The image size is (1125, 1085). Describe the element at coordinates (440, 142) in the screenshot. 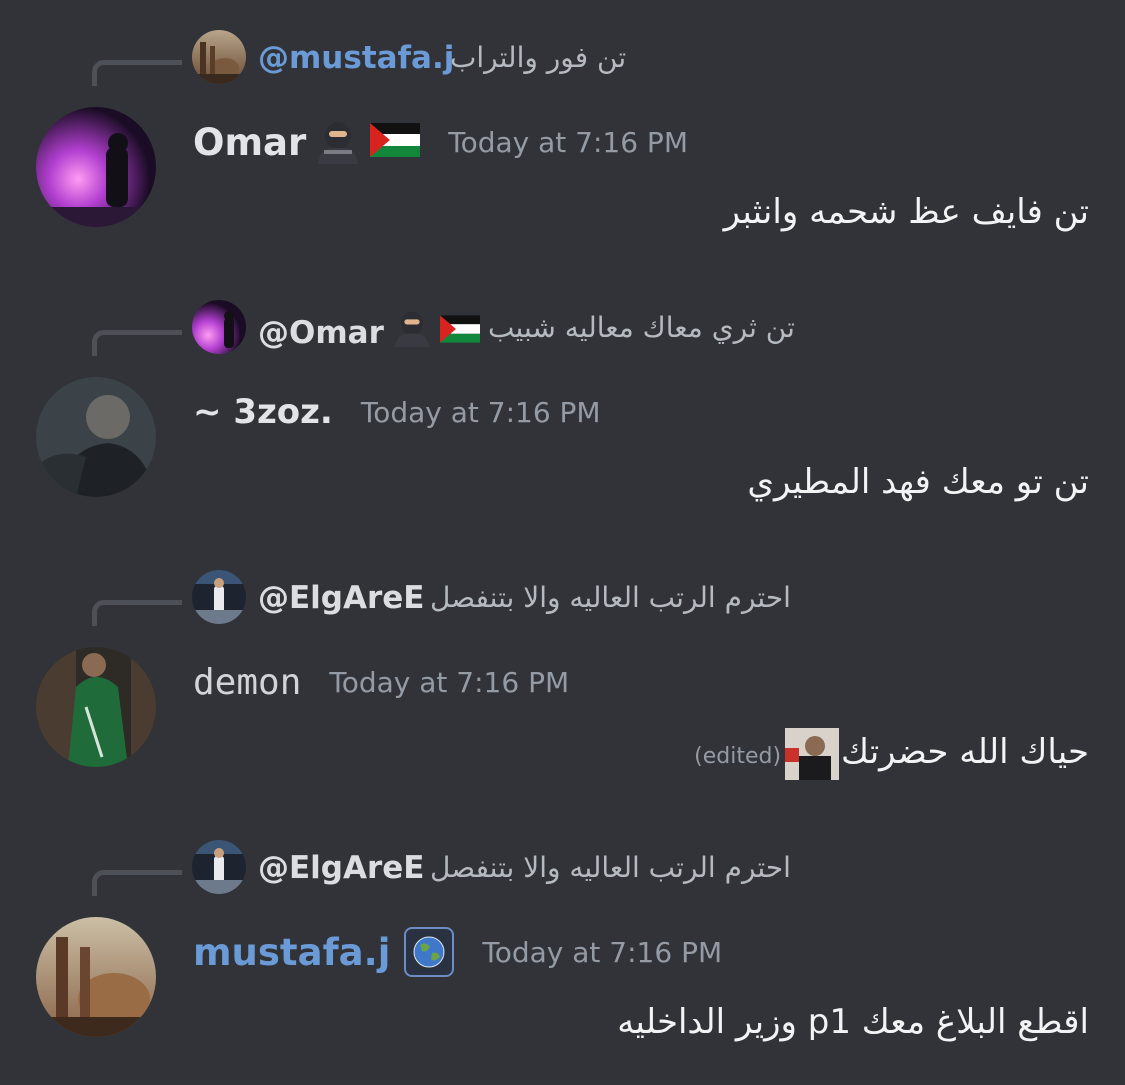

I see `message-header: Omar Today at 7:16 PM` at that location.